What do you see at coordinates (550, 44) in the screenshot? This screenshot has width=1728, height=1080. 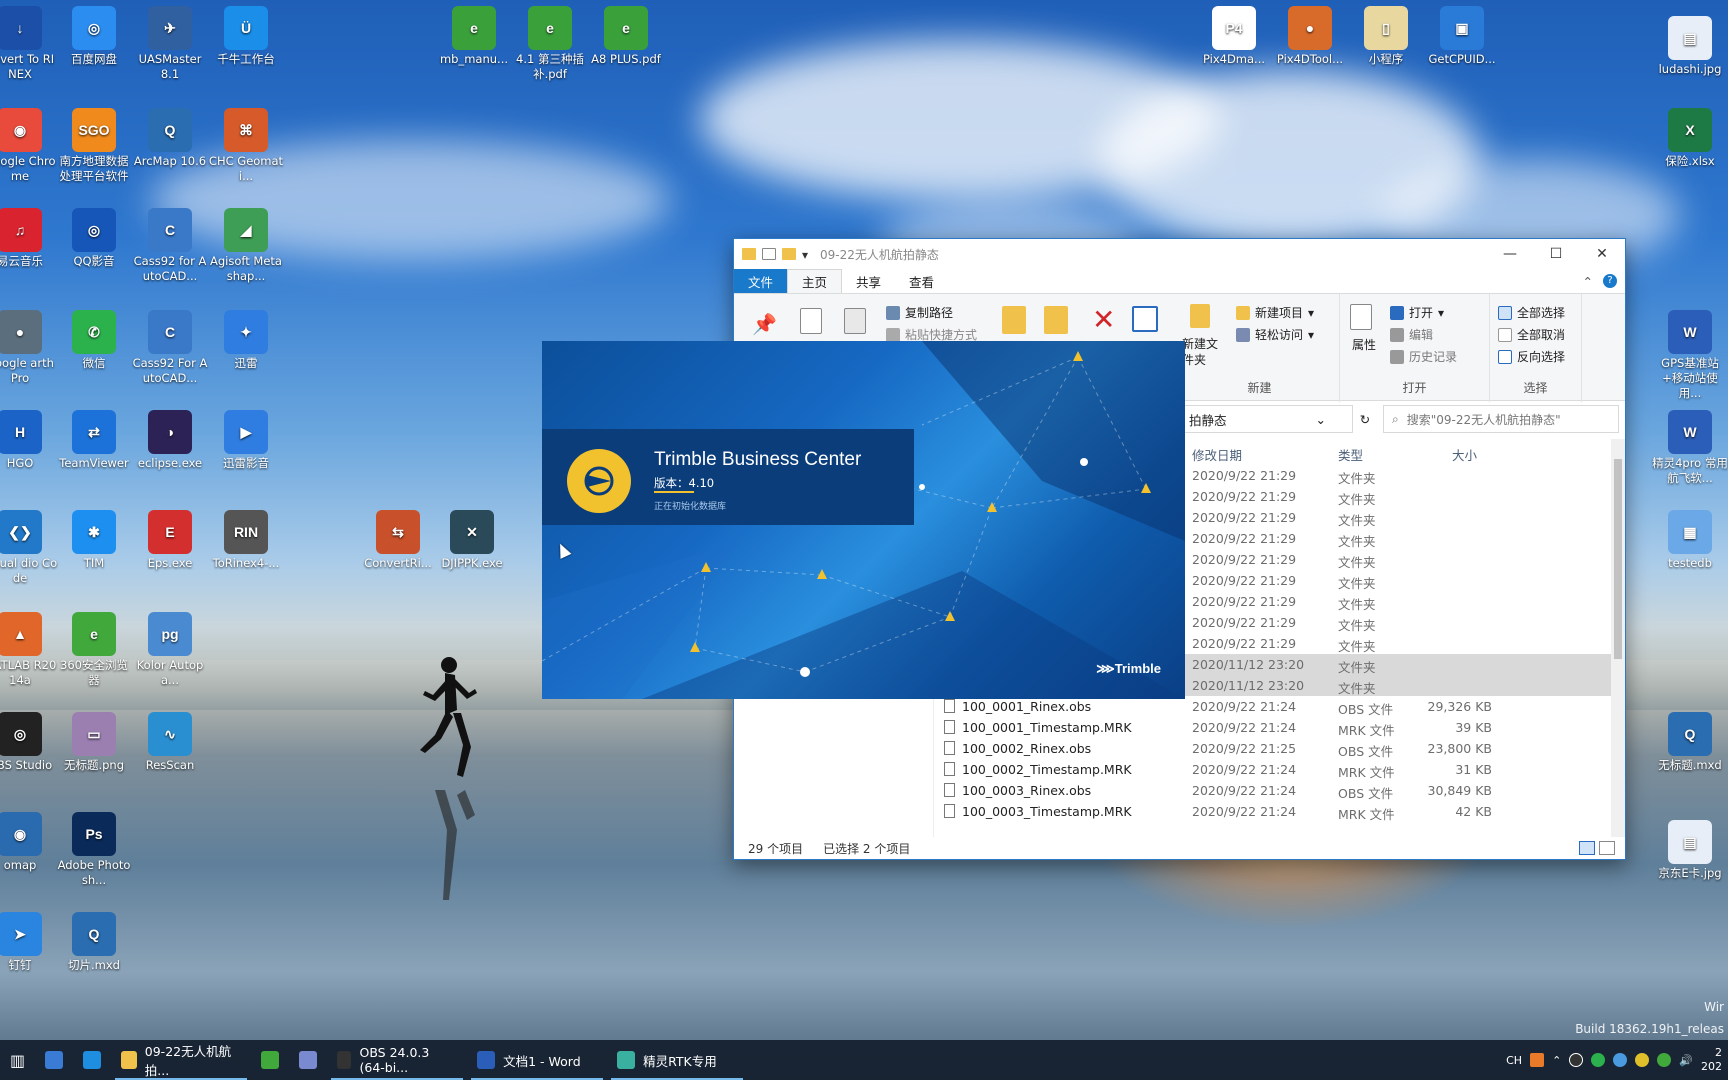 I see `desktop-mid-icon-3: e 4.1 第三种插补.pdf` at bounding box center [550, 44].